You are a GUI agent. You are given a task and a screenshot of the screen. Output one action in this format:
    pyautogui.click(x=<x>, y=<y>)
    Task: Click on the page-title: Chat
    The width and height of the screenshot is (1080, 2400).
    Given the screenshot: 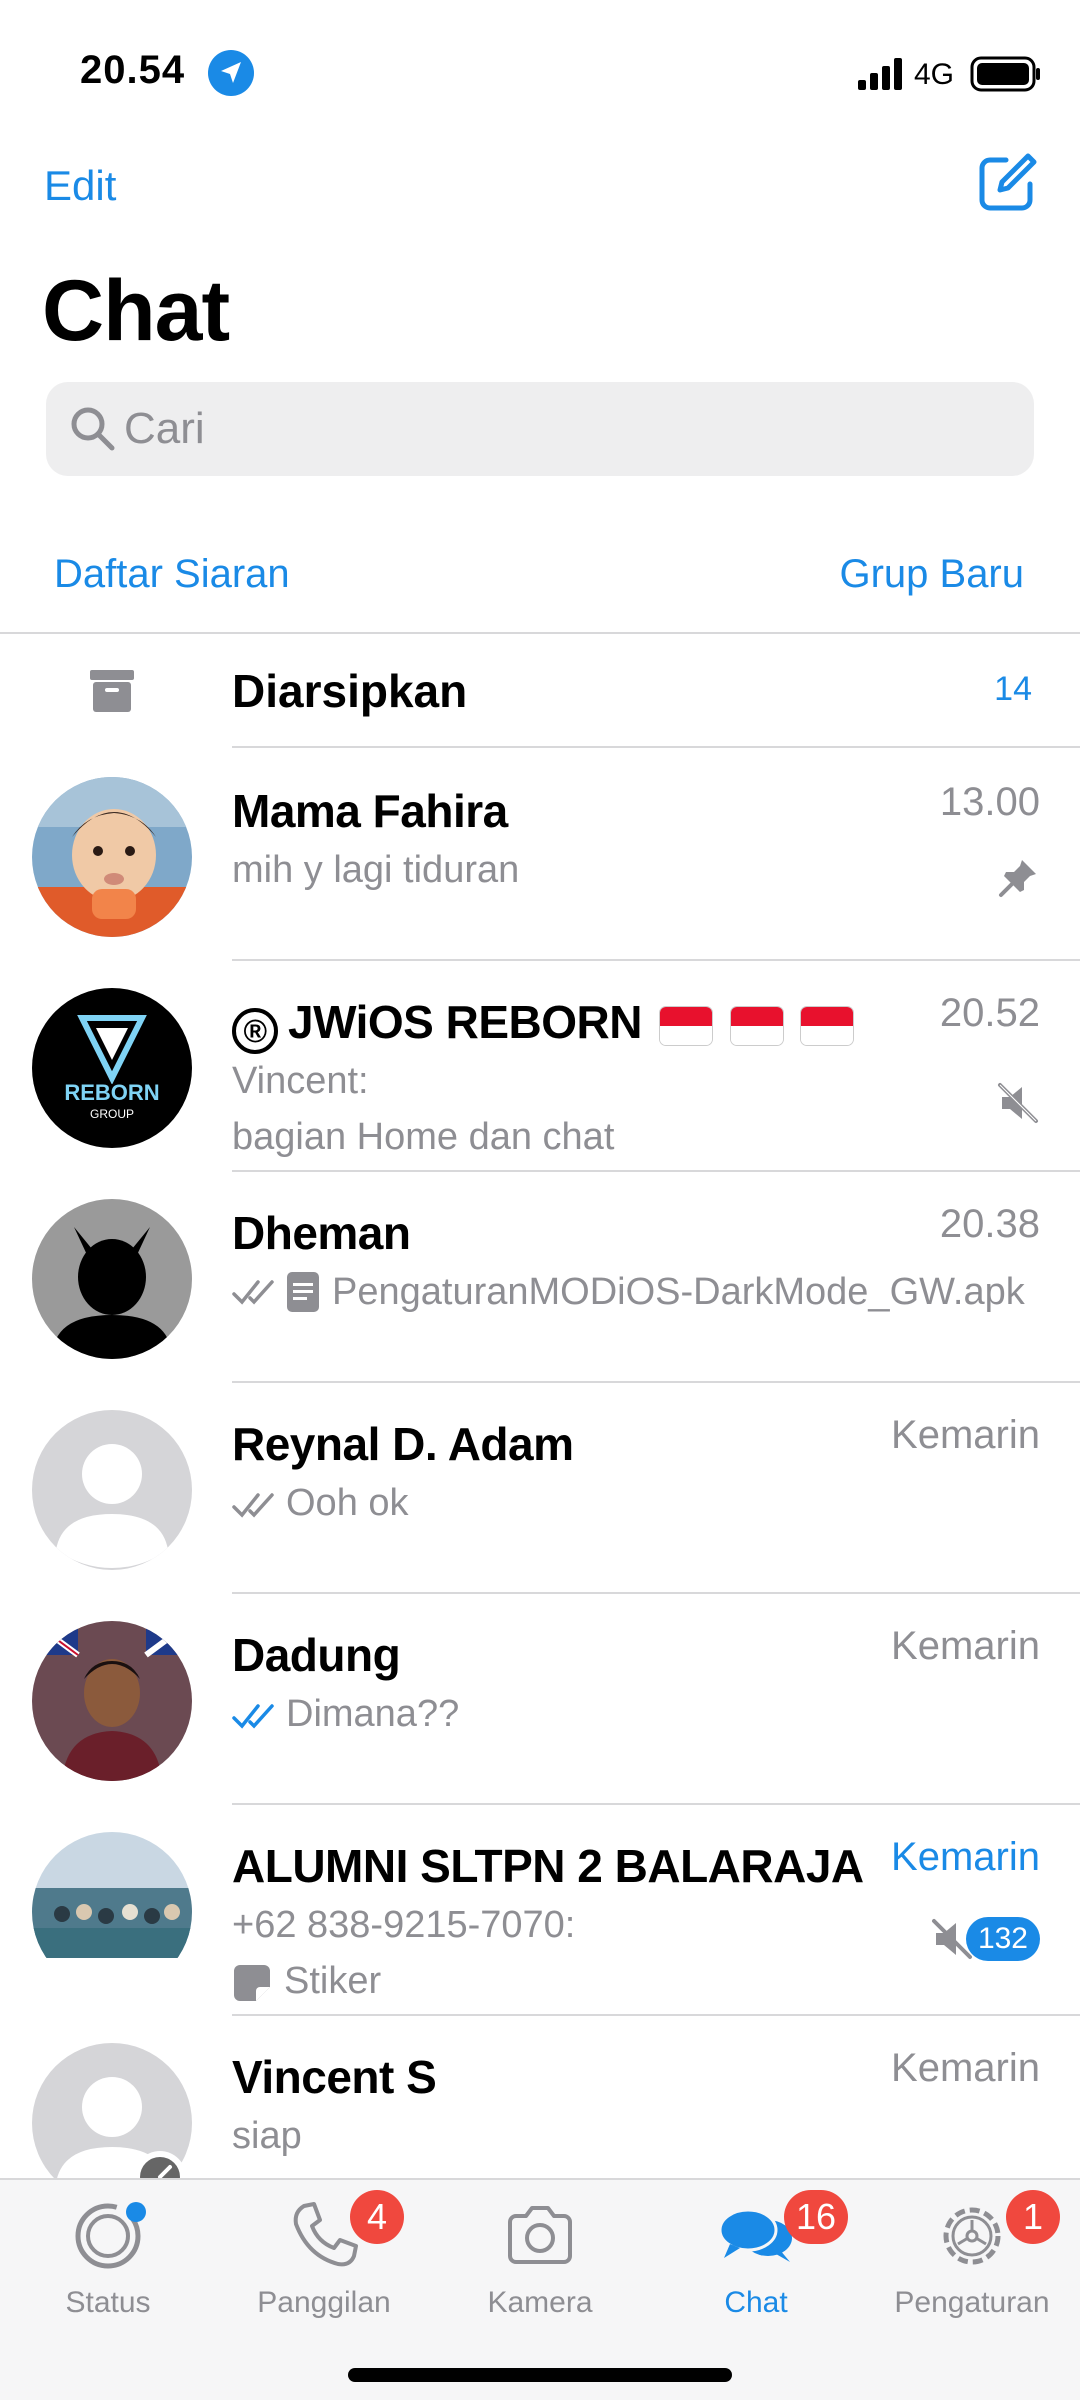 What is the action you would take?
    pyautogui.click(x=136, y=311)
    